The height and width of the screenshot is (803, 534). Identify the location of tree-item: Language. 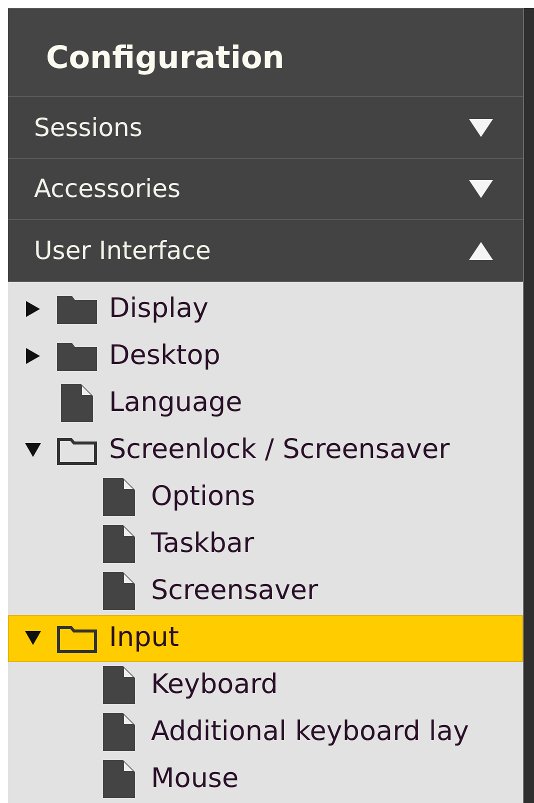
(265, 403).